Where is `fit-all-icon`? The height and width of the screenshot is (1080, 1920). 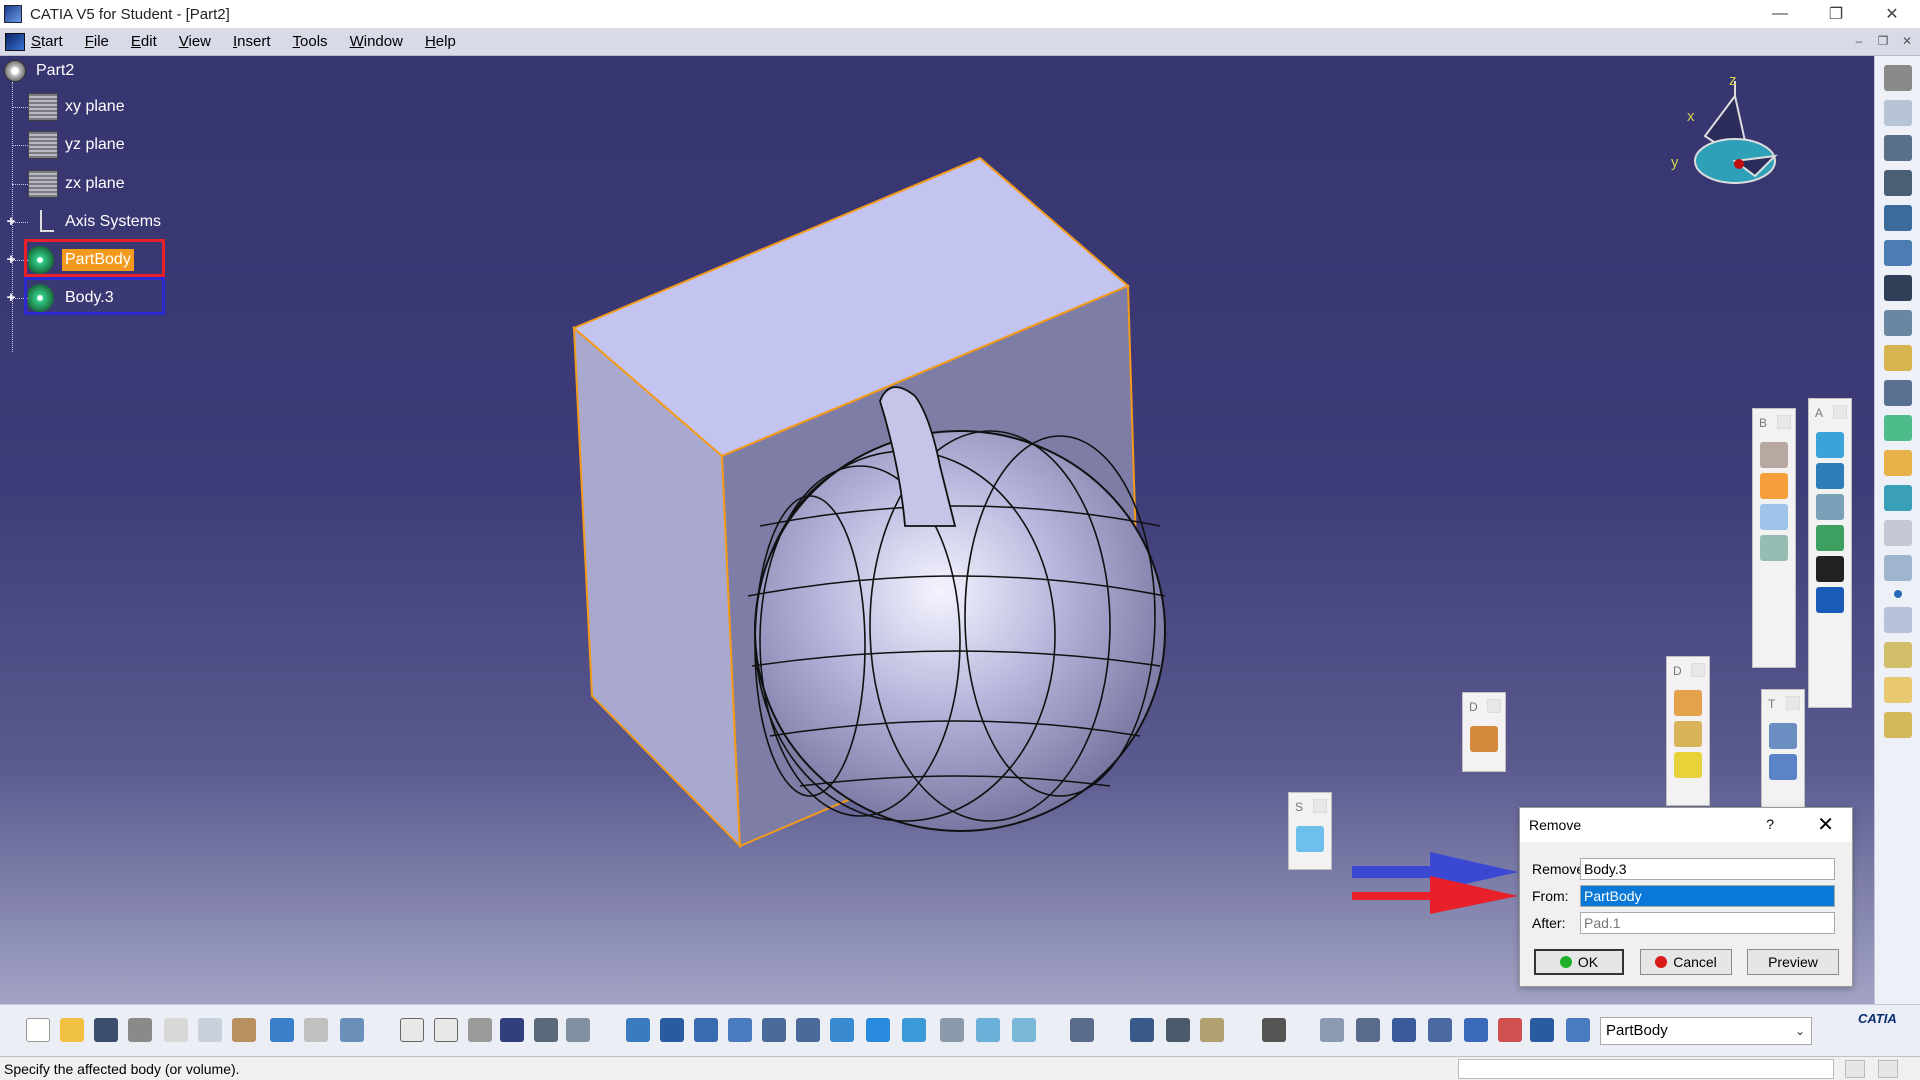
fit-all-icon is located at coordinates (672, 1030).